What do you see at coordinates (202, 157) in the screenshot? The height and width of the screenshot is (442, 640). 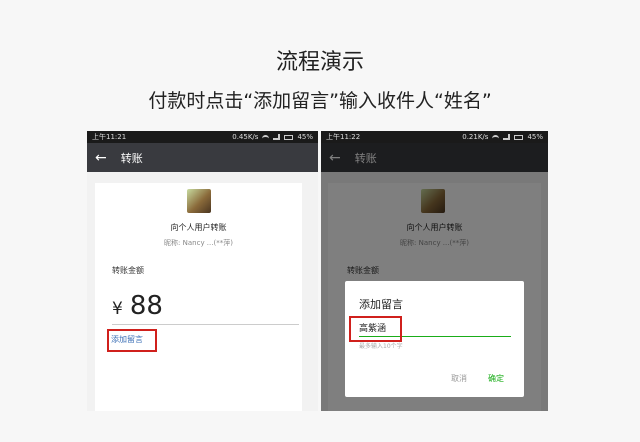 I see `nav-bar: ← 转账` at bounding box center [202, 157].